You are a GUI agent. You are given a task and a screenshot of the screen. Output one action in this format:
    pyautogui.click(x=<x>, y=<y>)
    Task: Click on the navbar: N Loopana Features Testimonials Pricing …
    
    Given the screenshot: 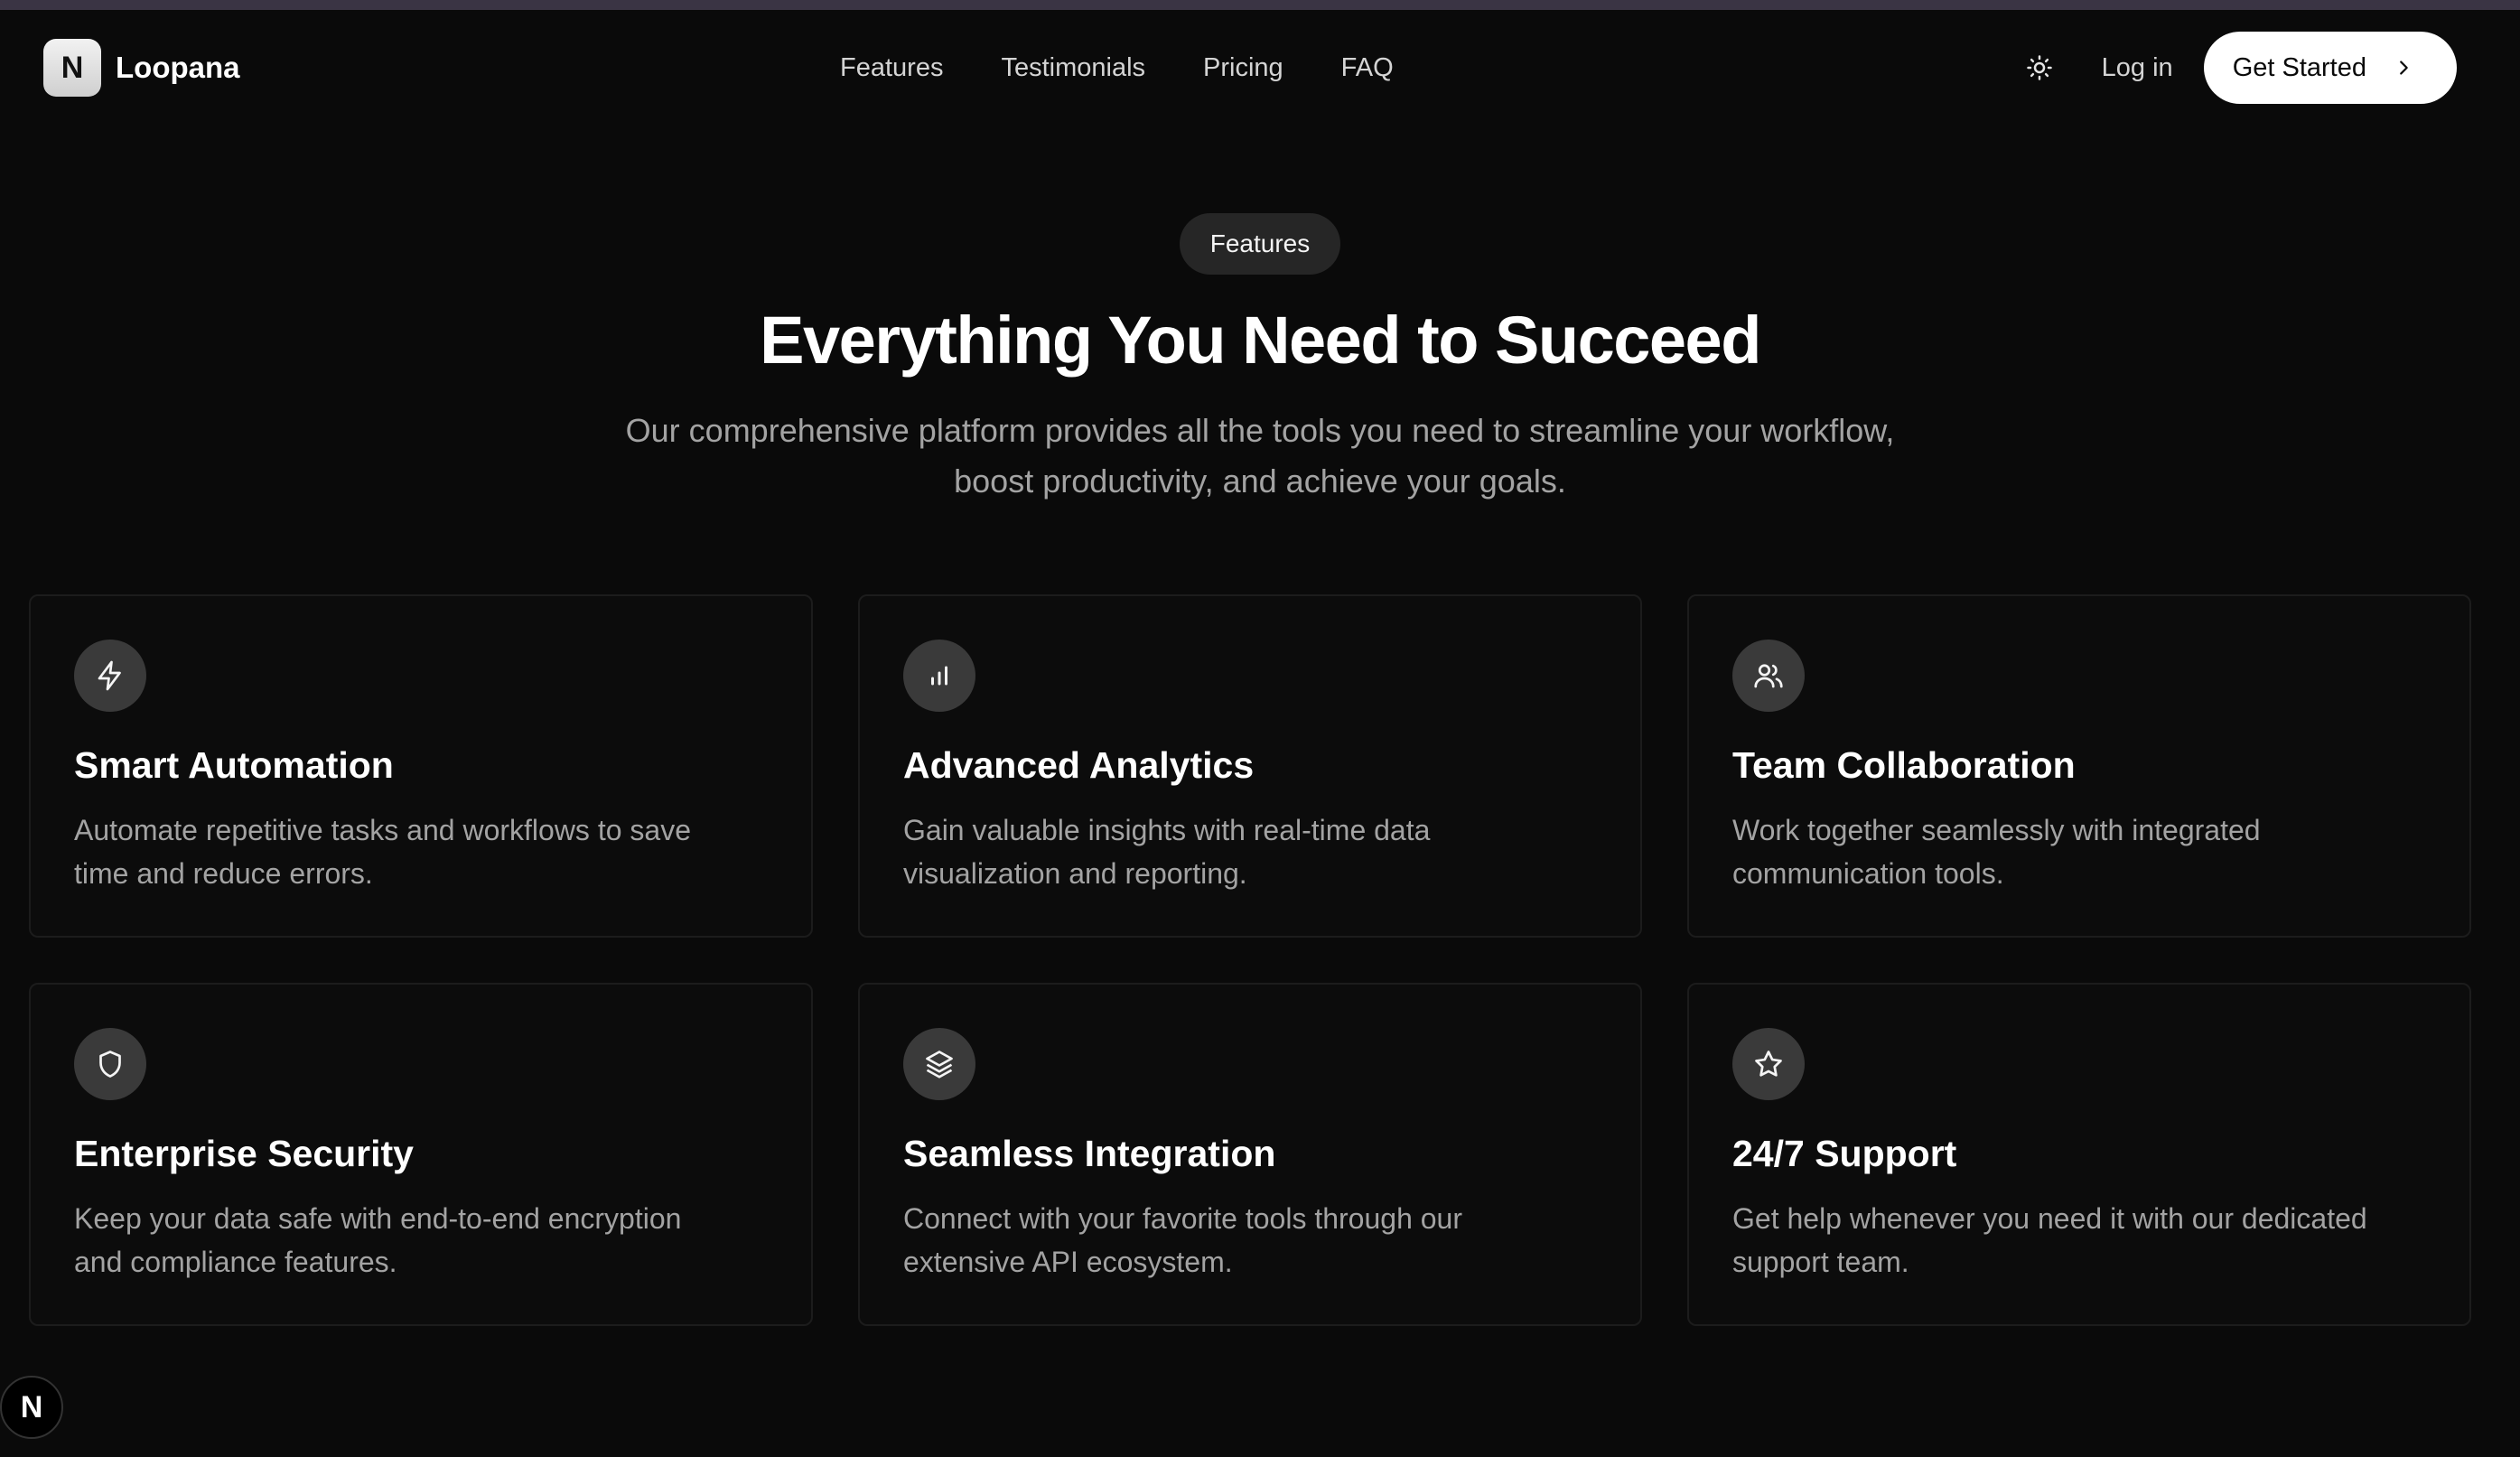 What is the action you would take?
    pyautogui.click(x=1260, y=67)
    